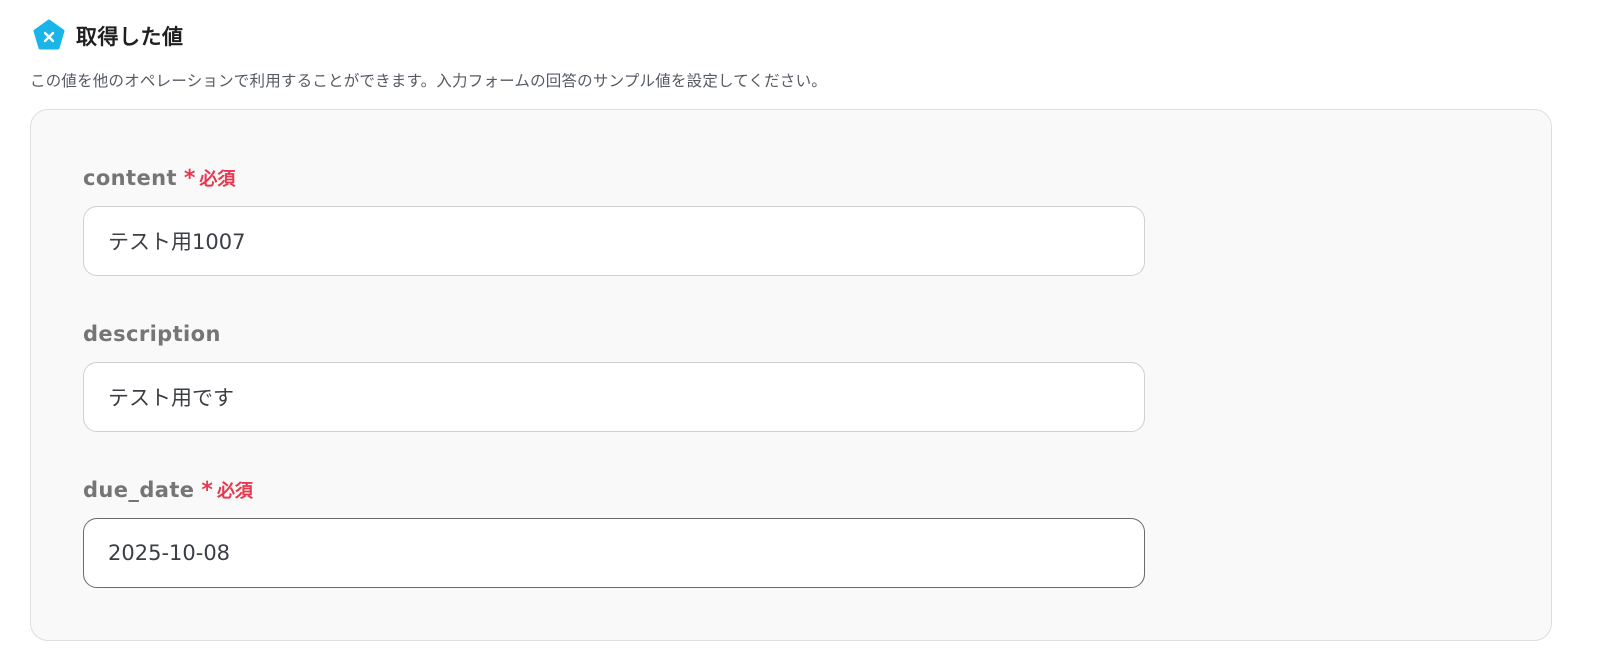 Image resolution: width=1600 pixels, height=672 pixels. I want to click on field-description: description, so click(614, 376).